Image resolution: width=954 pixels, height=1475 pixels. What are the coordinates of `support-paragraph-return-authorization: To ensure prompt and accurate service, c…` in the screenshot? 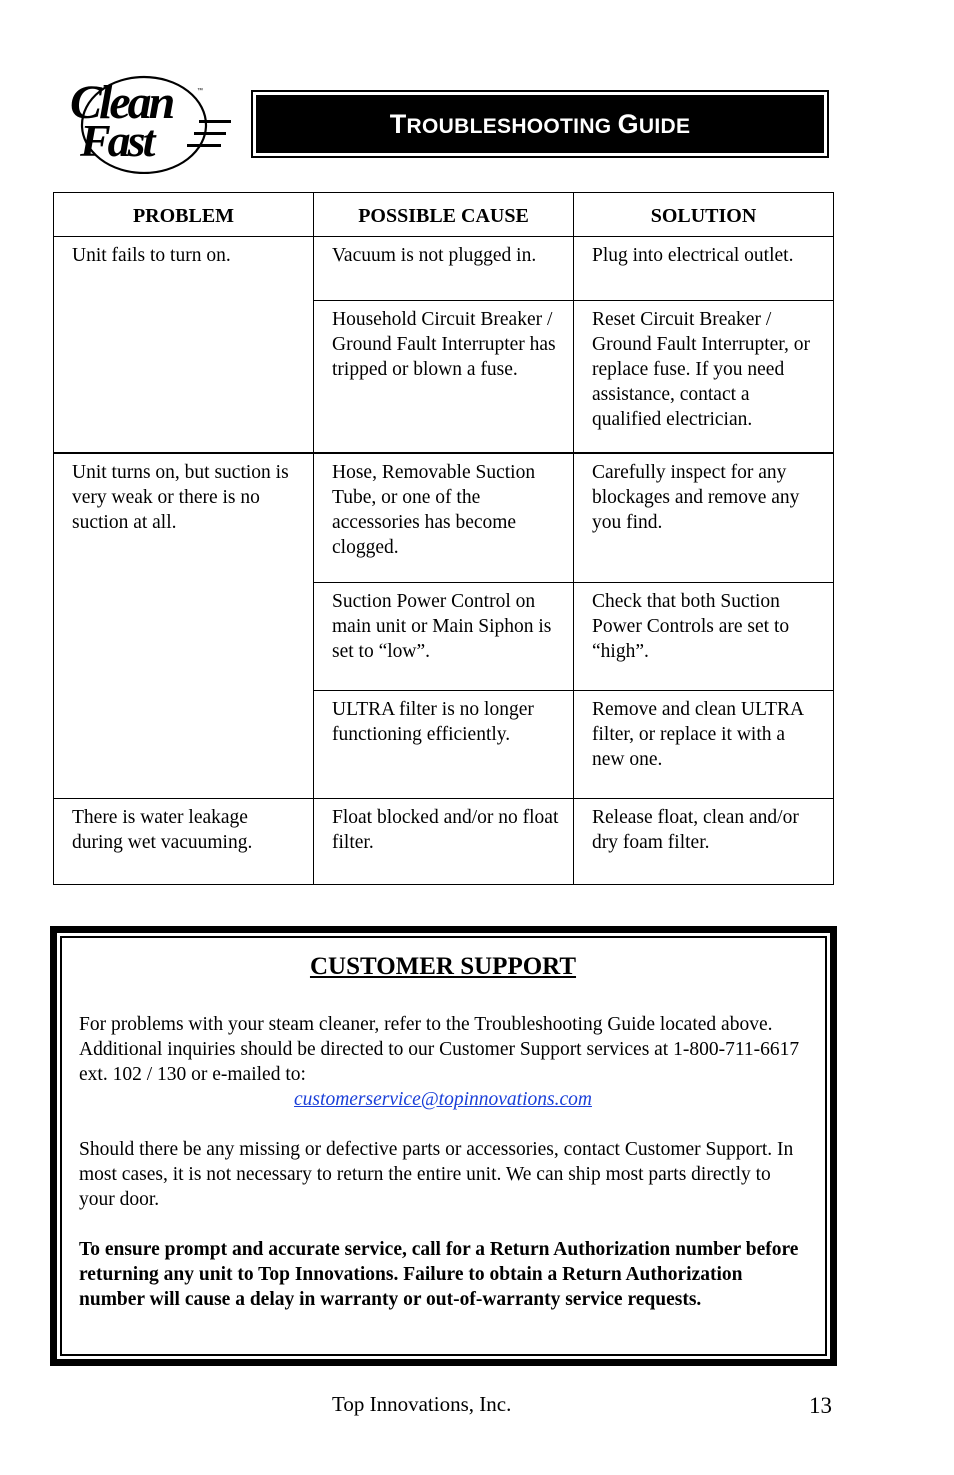 It's located at (439, 1274).